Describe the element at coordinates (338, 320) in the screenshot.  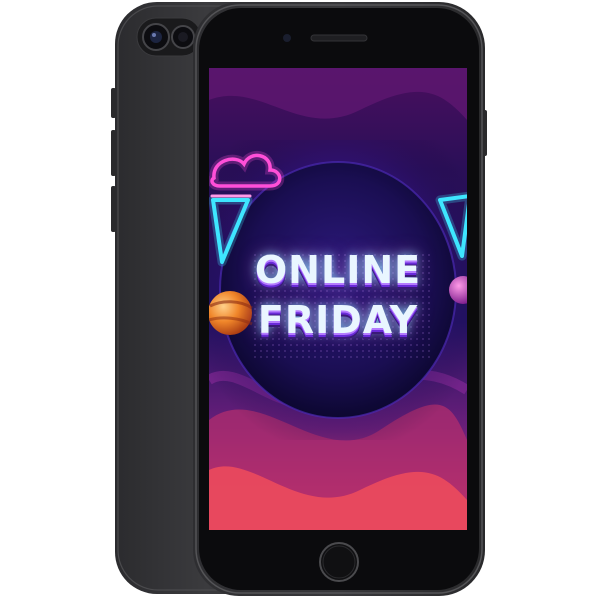
I see `headline-line-2: FRIDAY` at that location.